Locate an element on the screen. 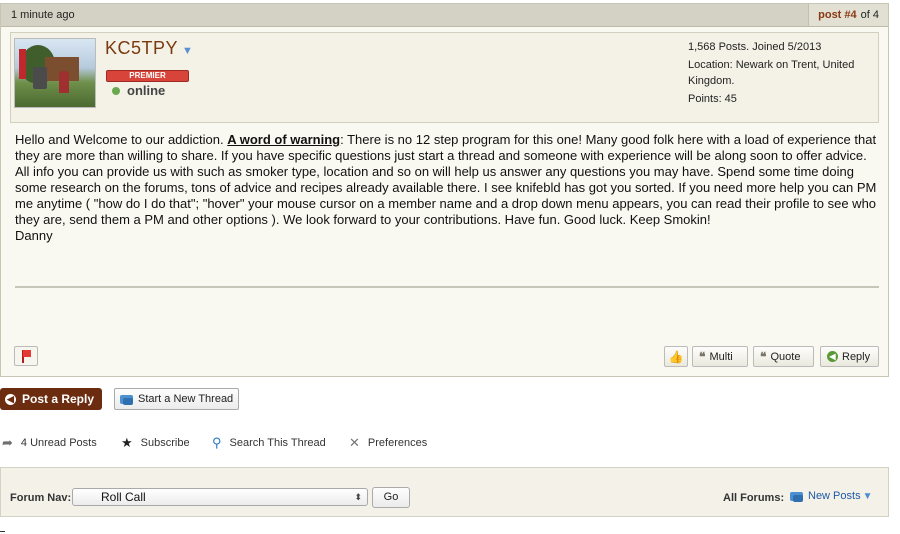 This screenshot has height=534, width=900. subscribe-link: ★ Subscribe is located at coordinates (155, 443).